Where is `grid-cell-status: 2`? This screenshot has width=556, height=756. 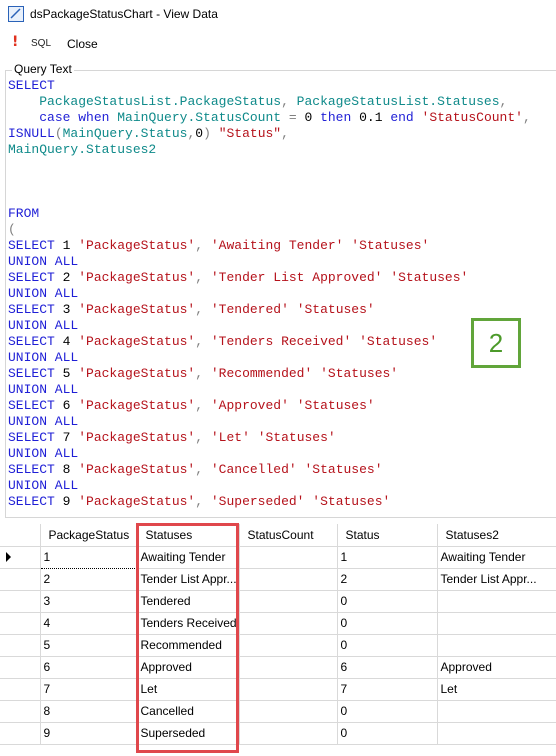 grid-cell-status: 2 is located at coordinates (387, 579).